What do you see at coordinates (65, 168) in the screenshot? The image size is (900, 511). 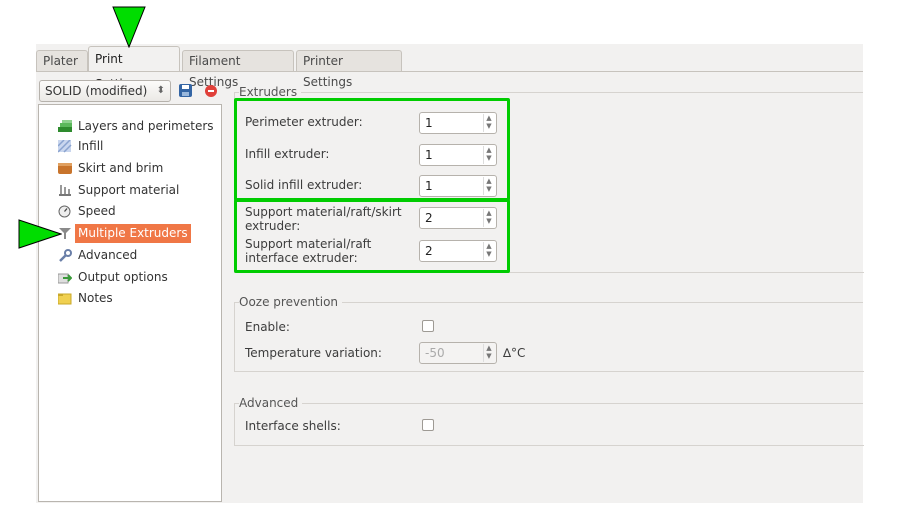 I see `skirt-icon` at bounding box center [65, 168].